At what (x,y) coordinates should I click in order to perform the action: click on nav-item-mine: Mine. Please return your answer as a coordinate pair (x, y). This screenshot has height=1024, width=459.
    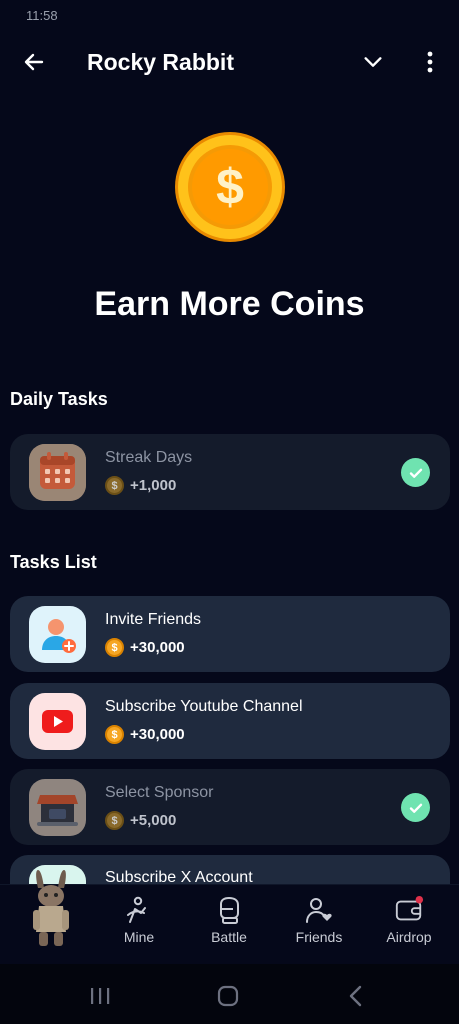
    Looking at the image, I should click on (139, 925).